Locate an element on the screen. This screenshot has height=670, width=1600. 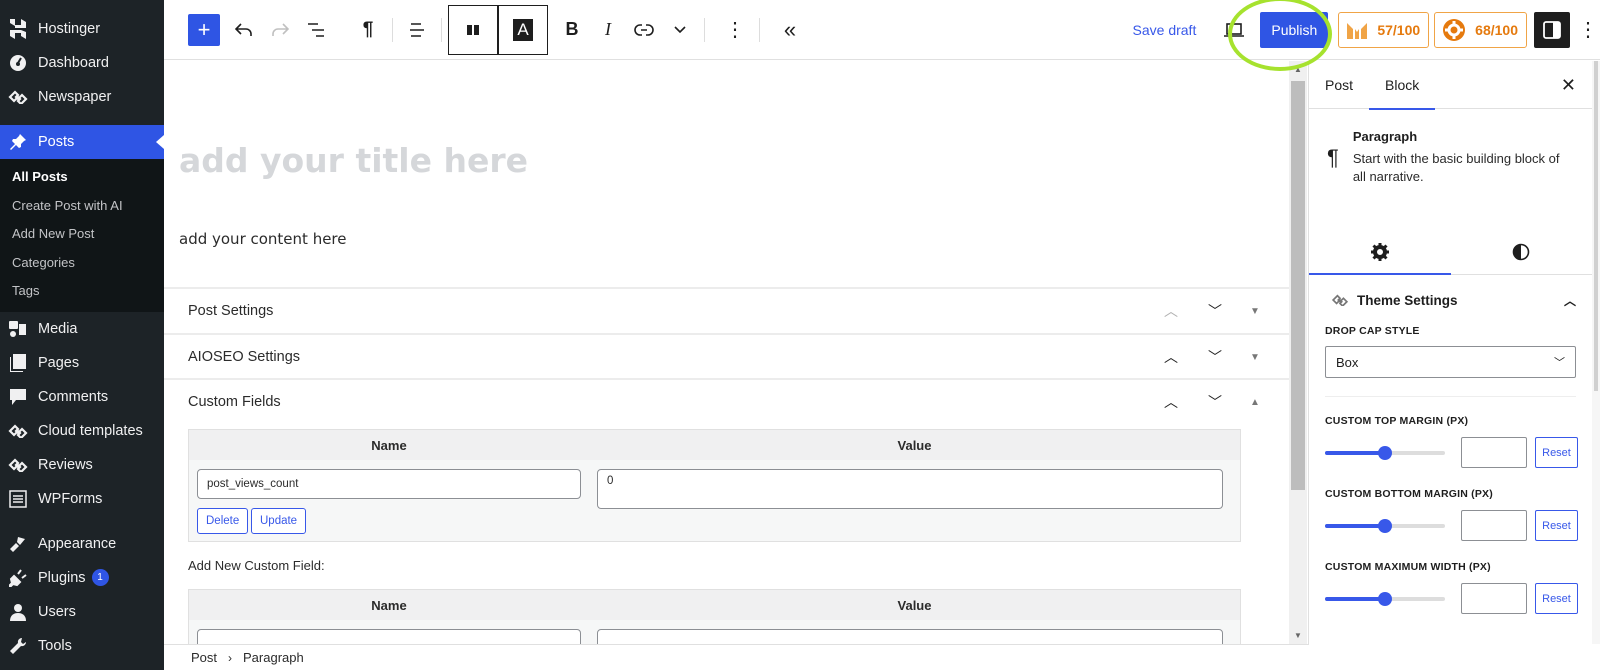
sidebar-item-wpforms: WPForms is located at coordinates (82, 499).